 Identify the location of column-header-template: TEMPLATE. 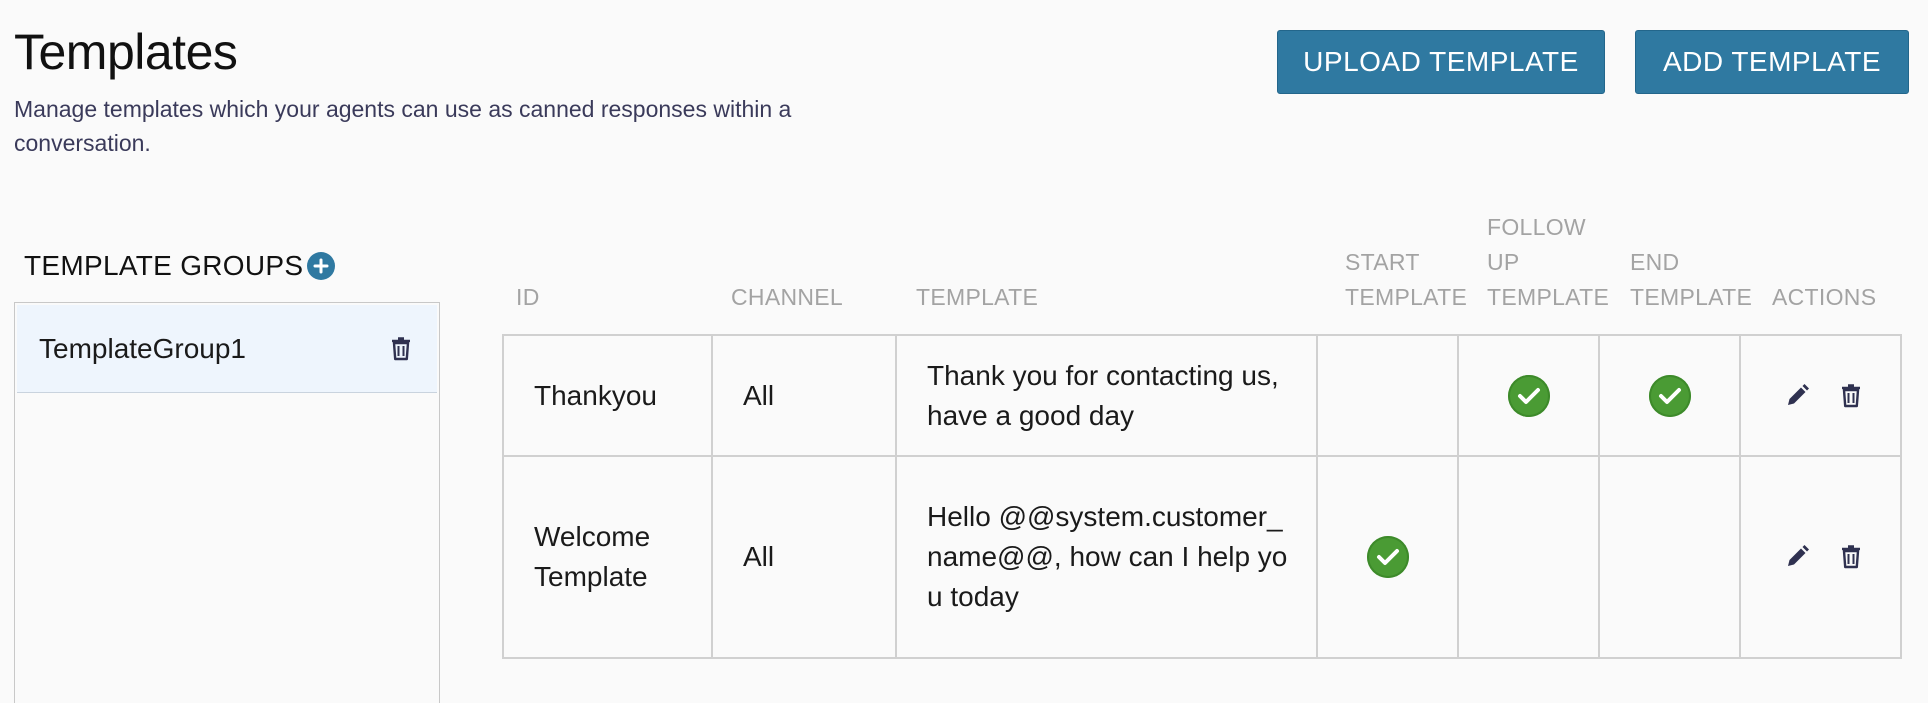
(977, 297).